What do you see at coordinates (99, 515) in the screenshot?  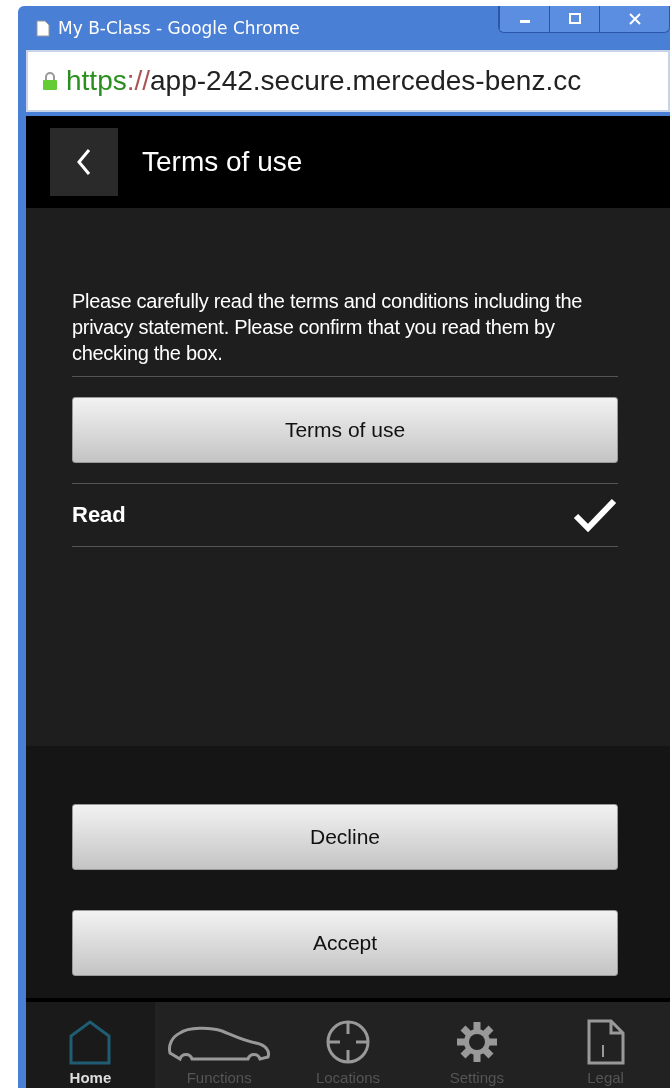 I see `read-label: Read` at bounding box center [99, 515].